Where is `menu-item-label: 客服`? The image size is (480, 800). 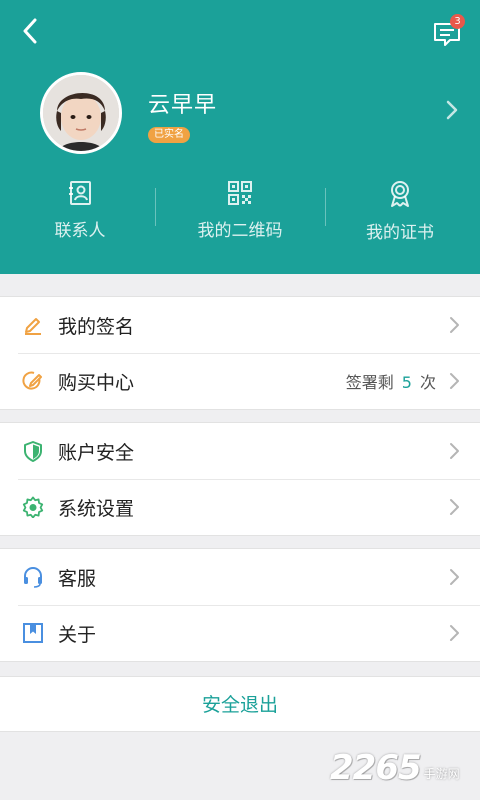
menu-item-label: 客服 is located at coordinates (77, 578).